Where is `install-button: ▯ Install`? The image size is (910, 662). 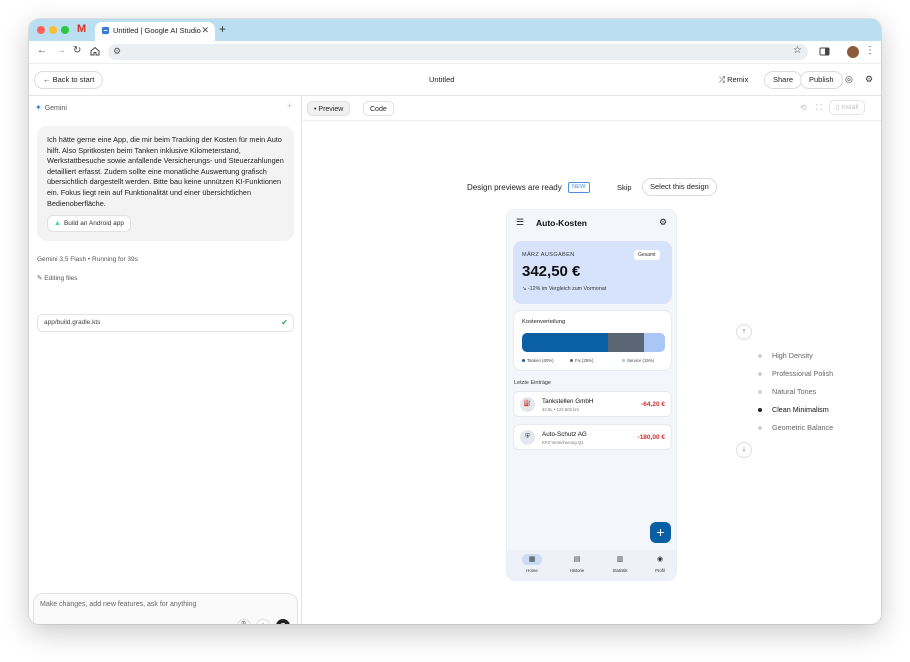 install-button: ▯ Install is located at coordinates (847, 107).